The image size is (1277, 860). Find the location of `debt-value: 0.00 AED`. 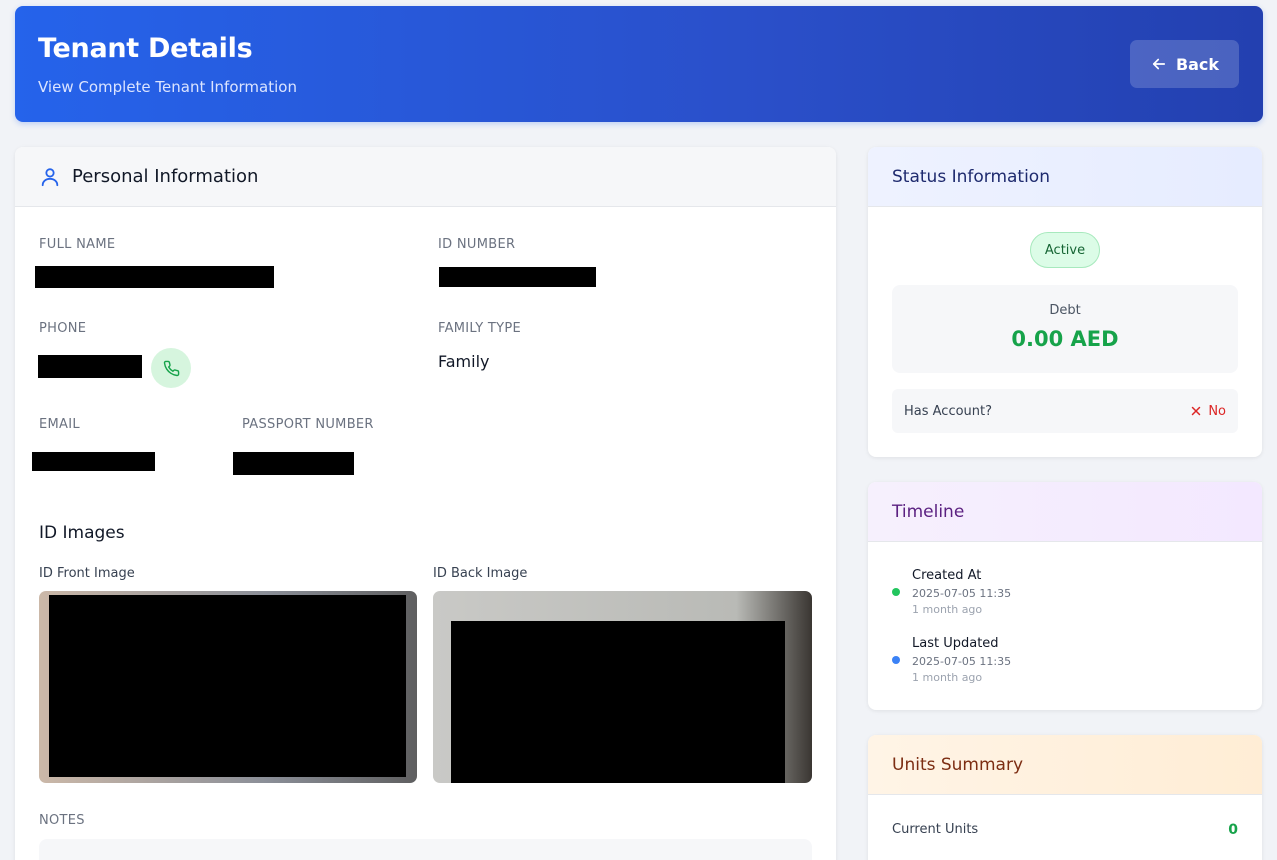

debt-value: 0.00 AED is located at coordinates (1065, 339).